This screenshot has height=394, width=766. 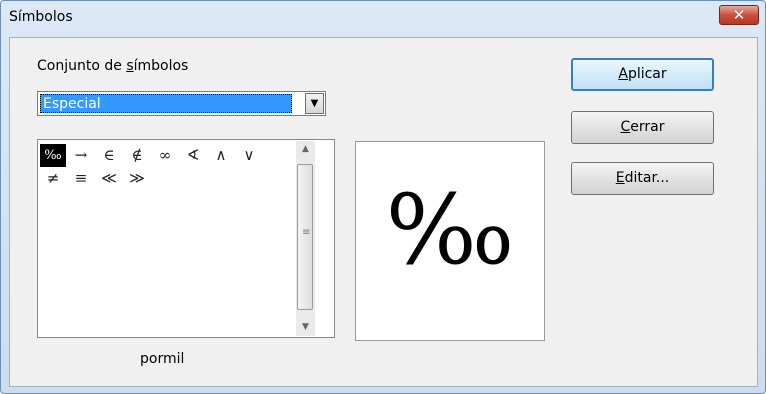 I want to click on scroll-down-arrow-icon: ▼, so click(x=305, y=327).